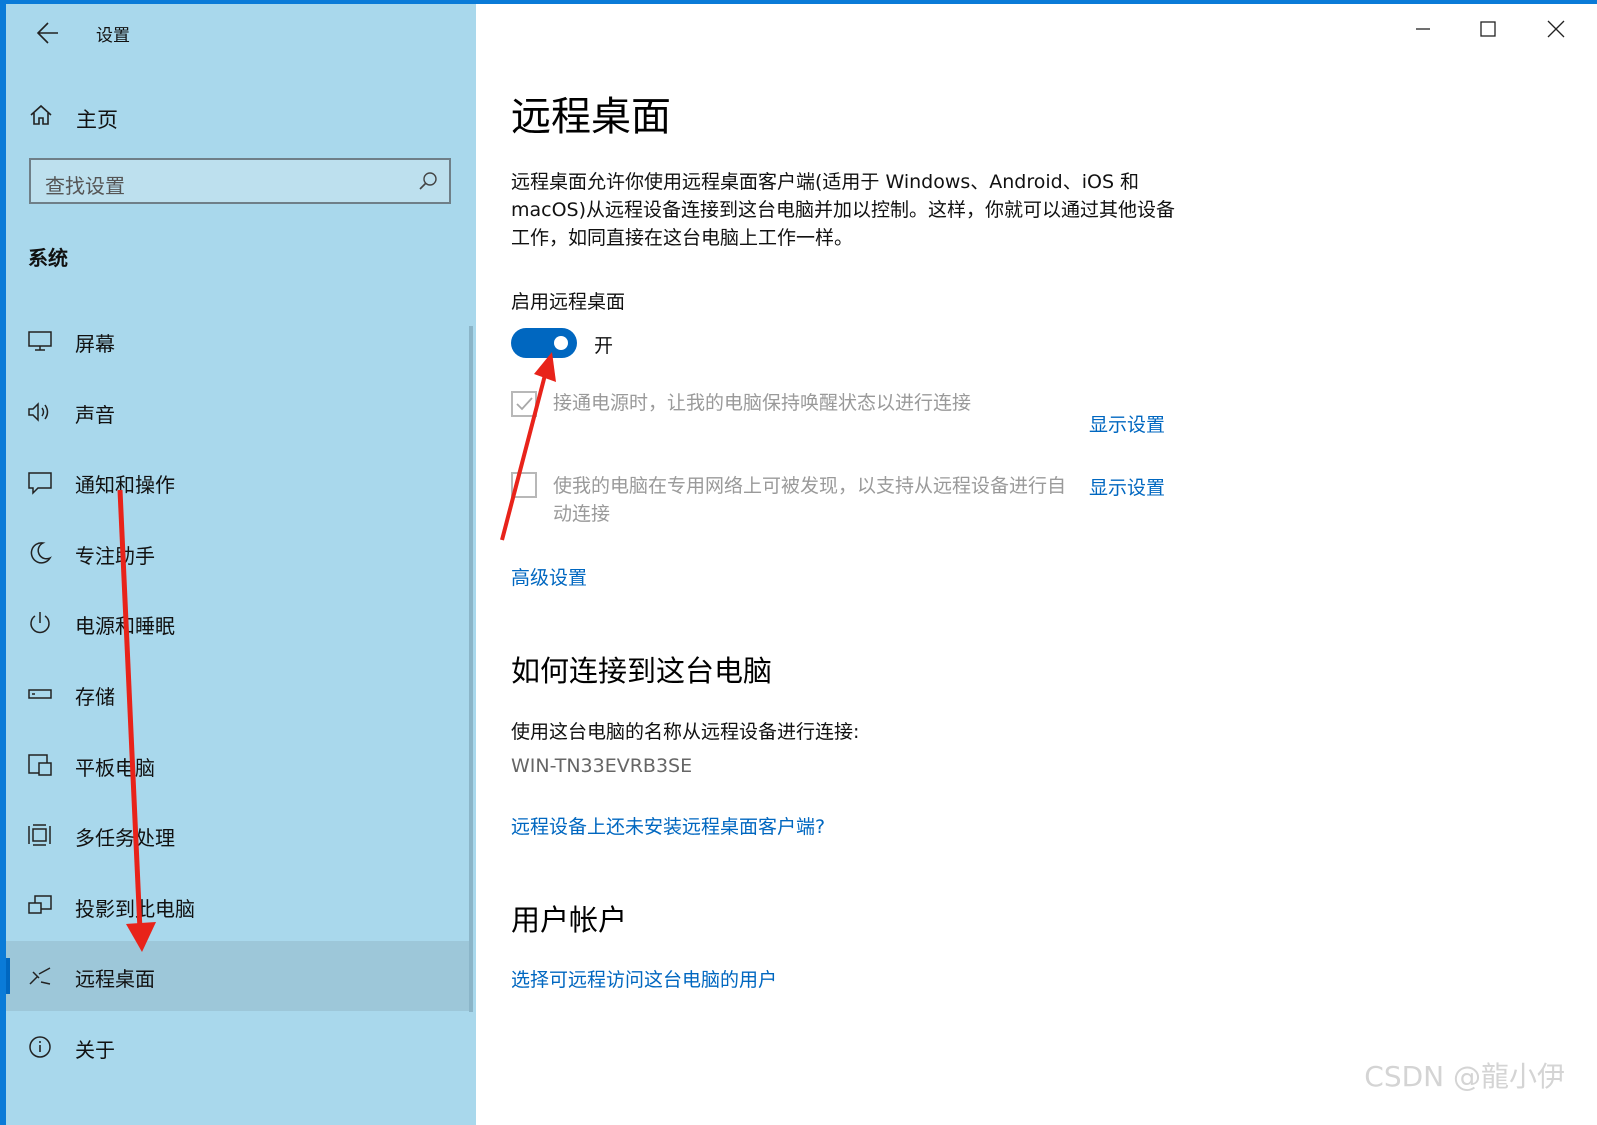 The height and width of the screenshot is (1125, 1597). I want to click on discoverable-label: 使我的电脑在专用网络上可被发现，以支持从远程设备进行自动连接, so click(810, 500).